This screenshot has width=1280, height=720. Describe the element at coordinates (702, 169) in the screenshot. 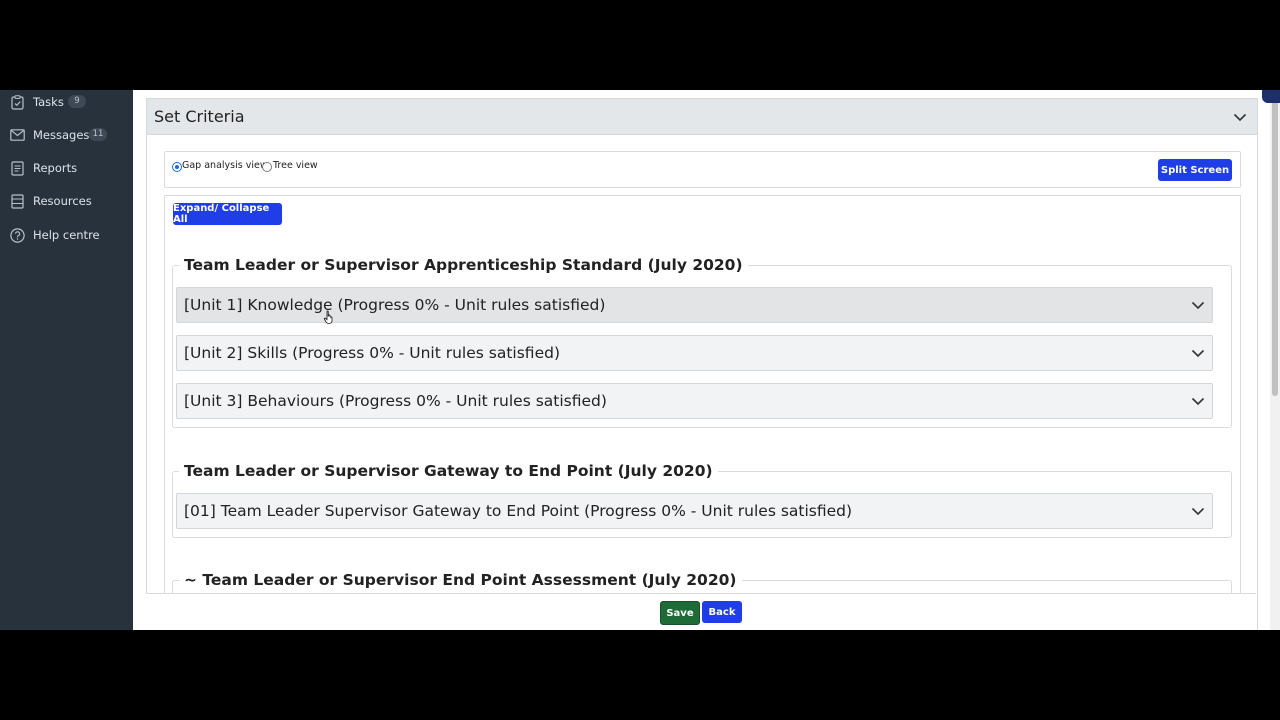

I see `view-options-box: Gap analysis view Tree view Split Screen` at that location.